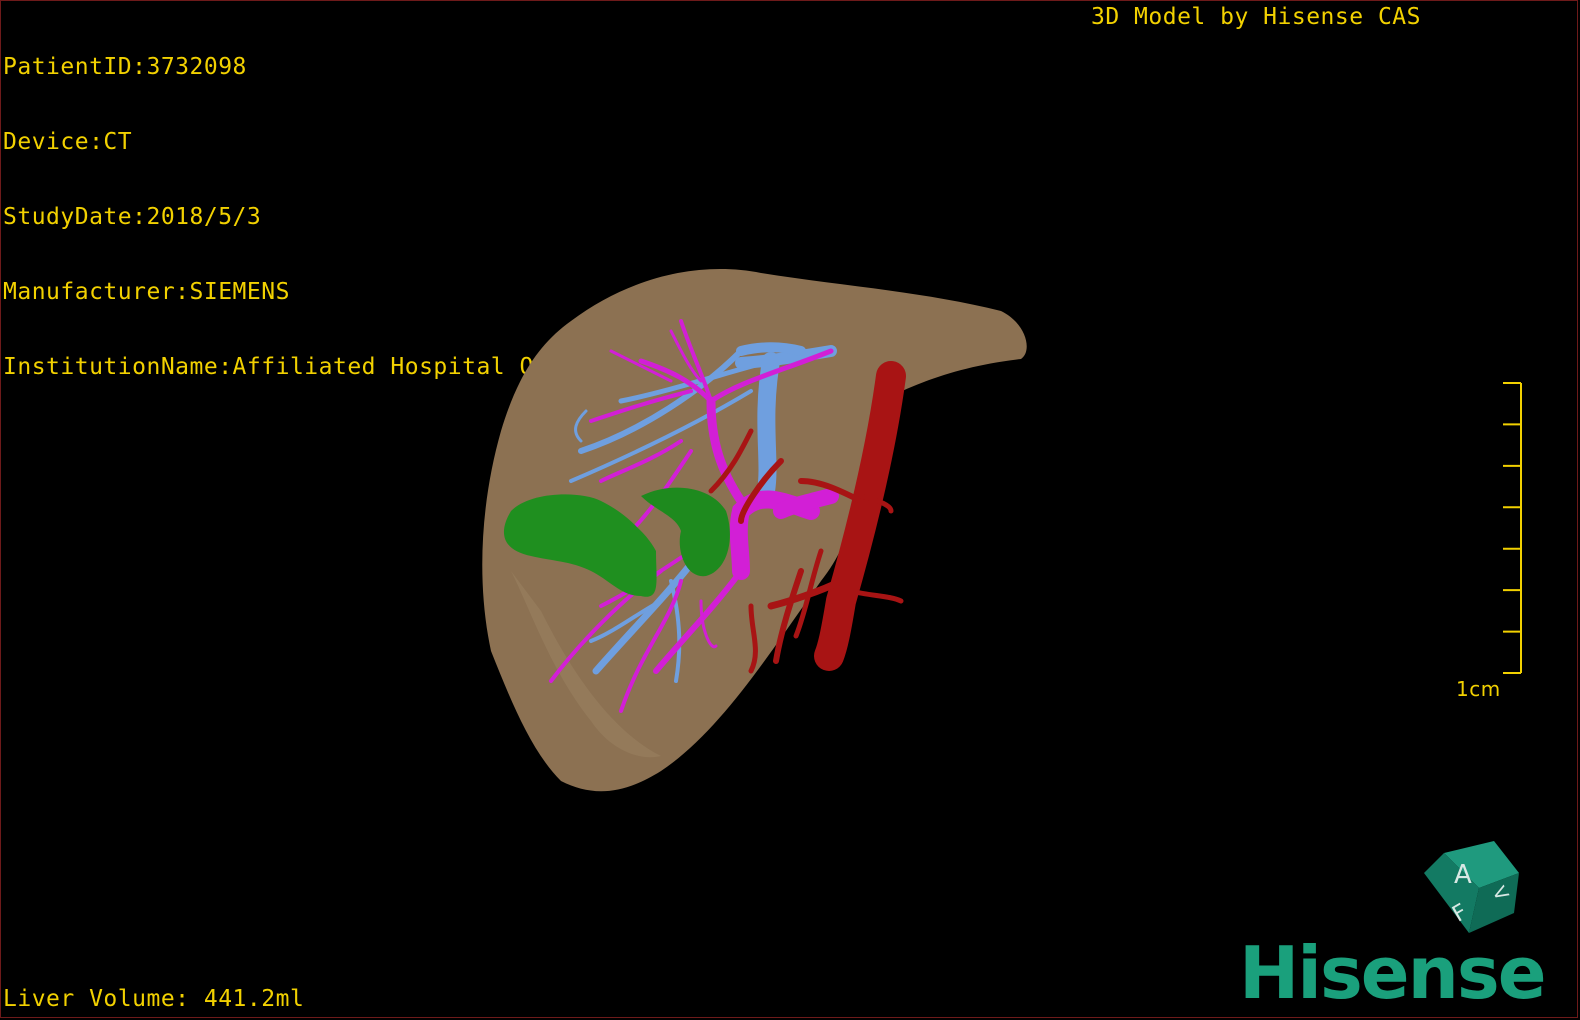 This screenshot has width=1580, height=1020. I want to click on liver-volume-text: Liver Volume: 441.2ml, so click(154, 999).